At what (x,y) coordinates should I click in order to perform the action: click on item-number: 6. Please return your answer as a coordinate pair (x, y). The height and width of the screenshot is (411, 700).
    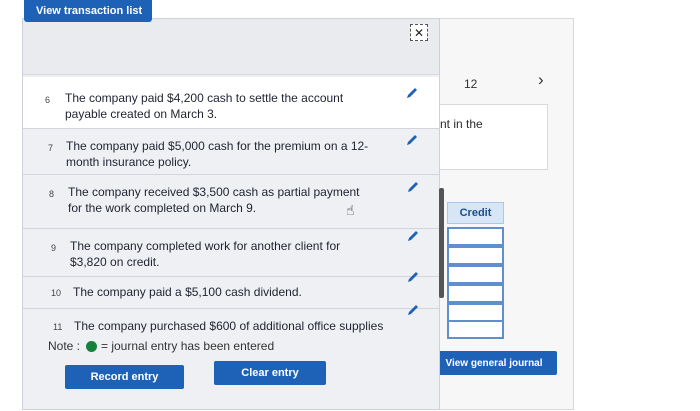
    Looking at the image, I should click on (48, 100).